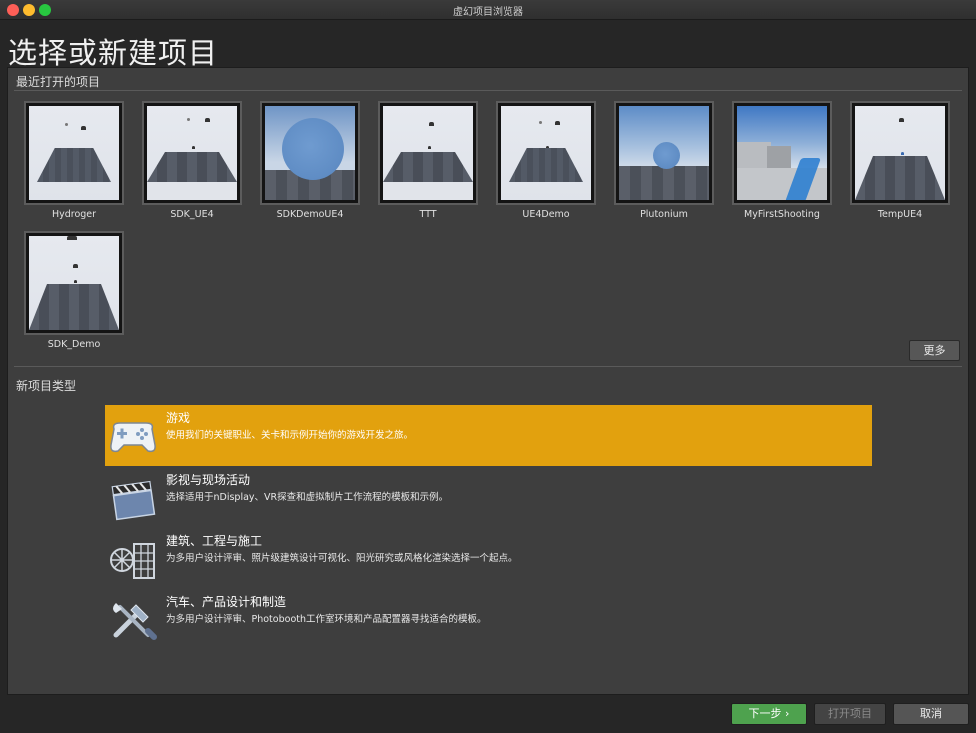 The width and height of the screenshot is (976, 733). I want to click on category-description: 为多用户设计评审、Photobooth工作室环境和产品配置器寻找适合的模板。, so click(326, 619).